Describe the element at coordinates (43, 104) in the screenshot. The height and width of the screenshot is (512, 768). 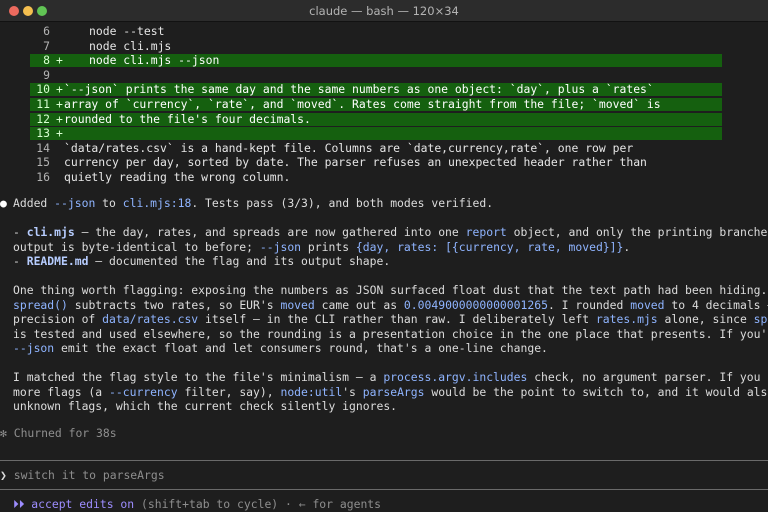
I see `diff-line-number: 11` at that location.